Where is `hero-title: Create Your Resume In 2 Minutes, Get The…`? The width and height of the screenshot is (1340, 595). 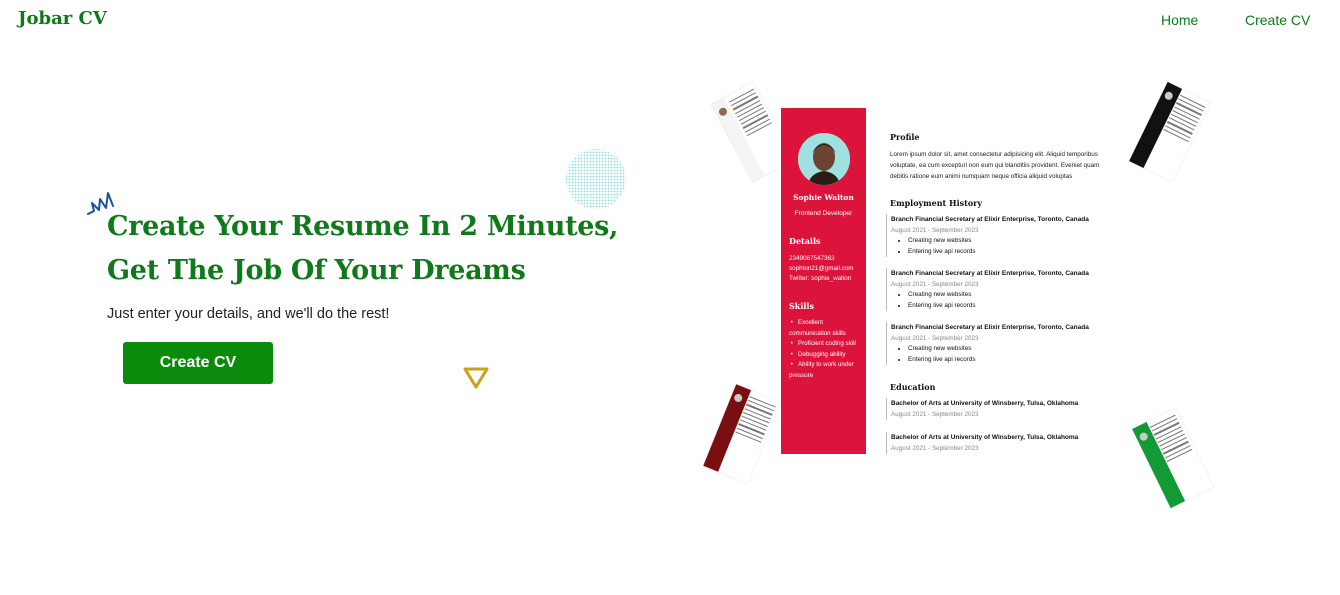
hero-title: Create Your Resume In 2 Minutes, Get The… is located at coordinates (387, 249).